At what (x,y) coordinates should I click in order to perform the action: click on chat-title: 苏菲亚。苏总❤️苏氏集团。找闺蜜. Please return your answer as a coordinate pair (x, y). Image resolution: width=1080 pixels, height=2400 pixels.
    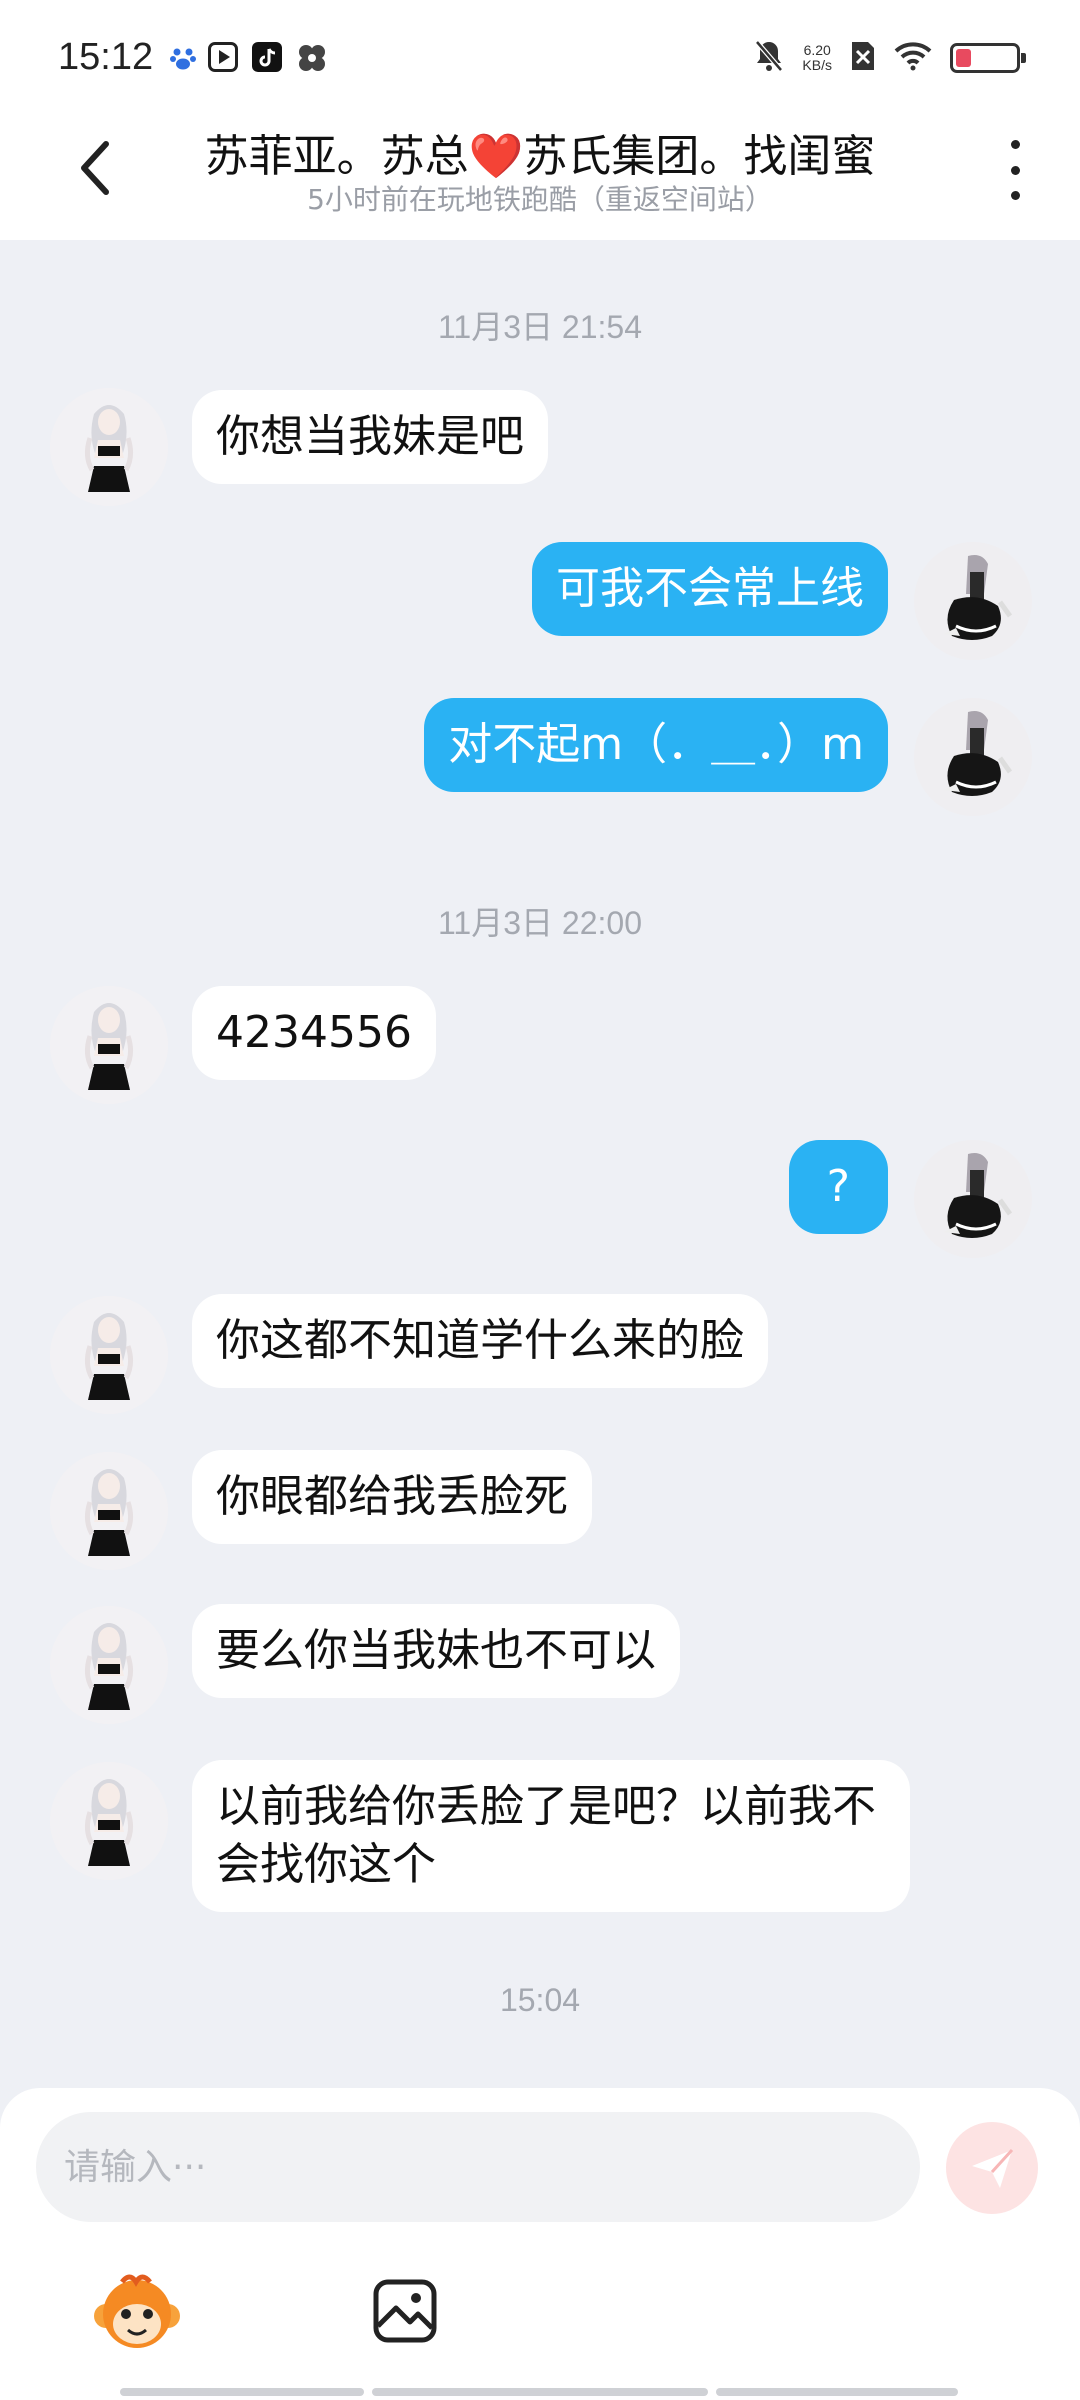
    Looking at the image, I should click on (540, 156).